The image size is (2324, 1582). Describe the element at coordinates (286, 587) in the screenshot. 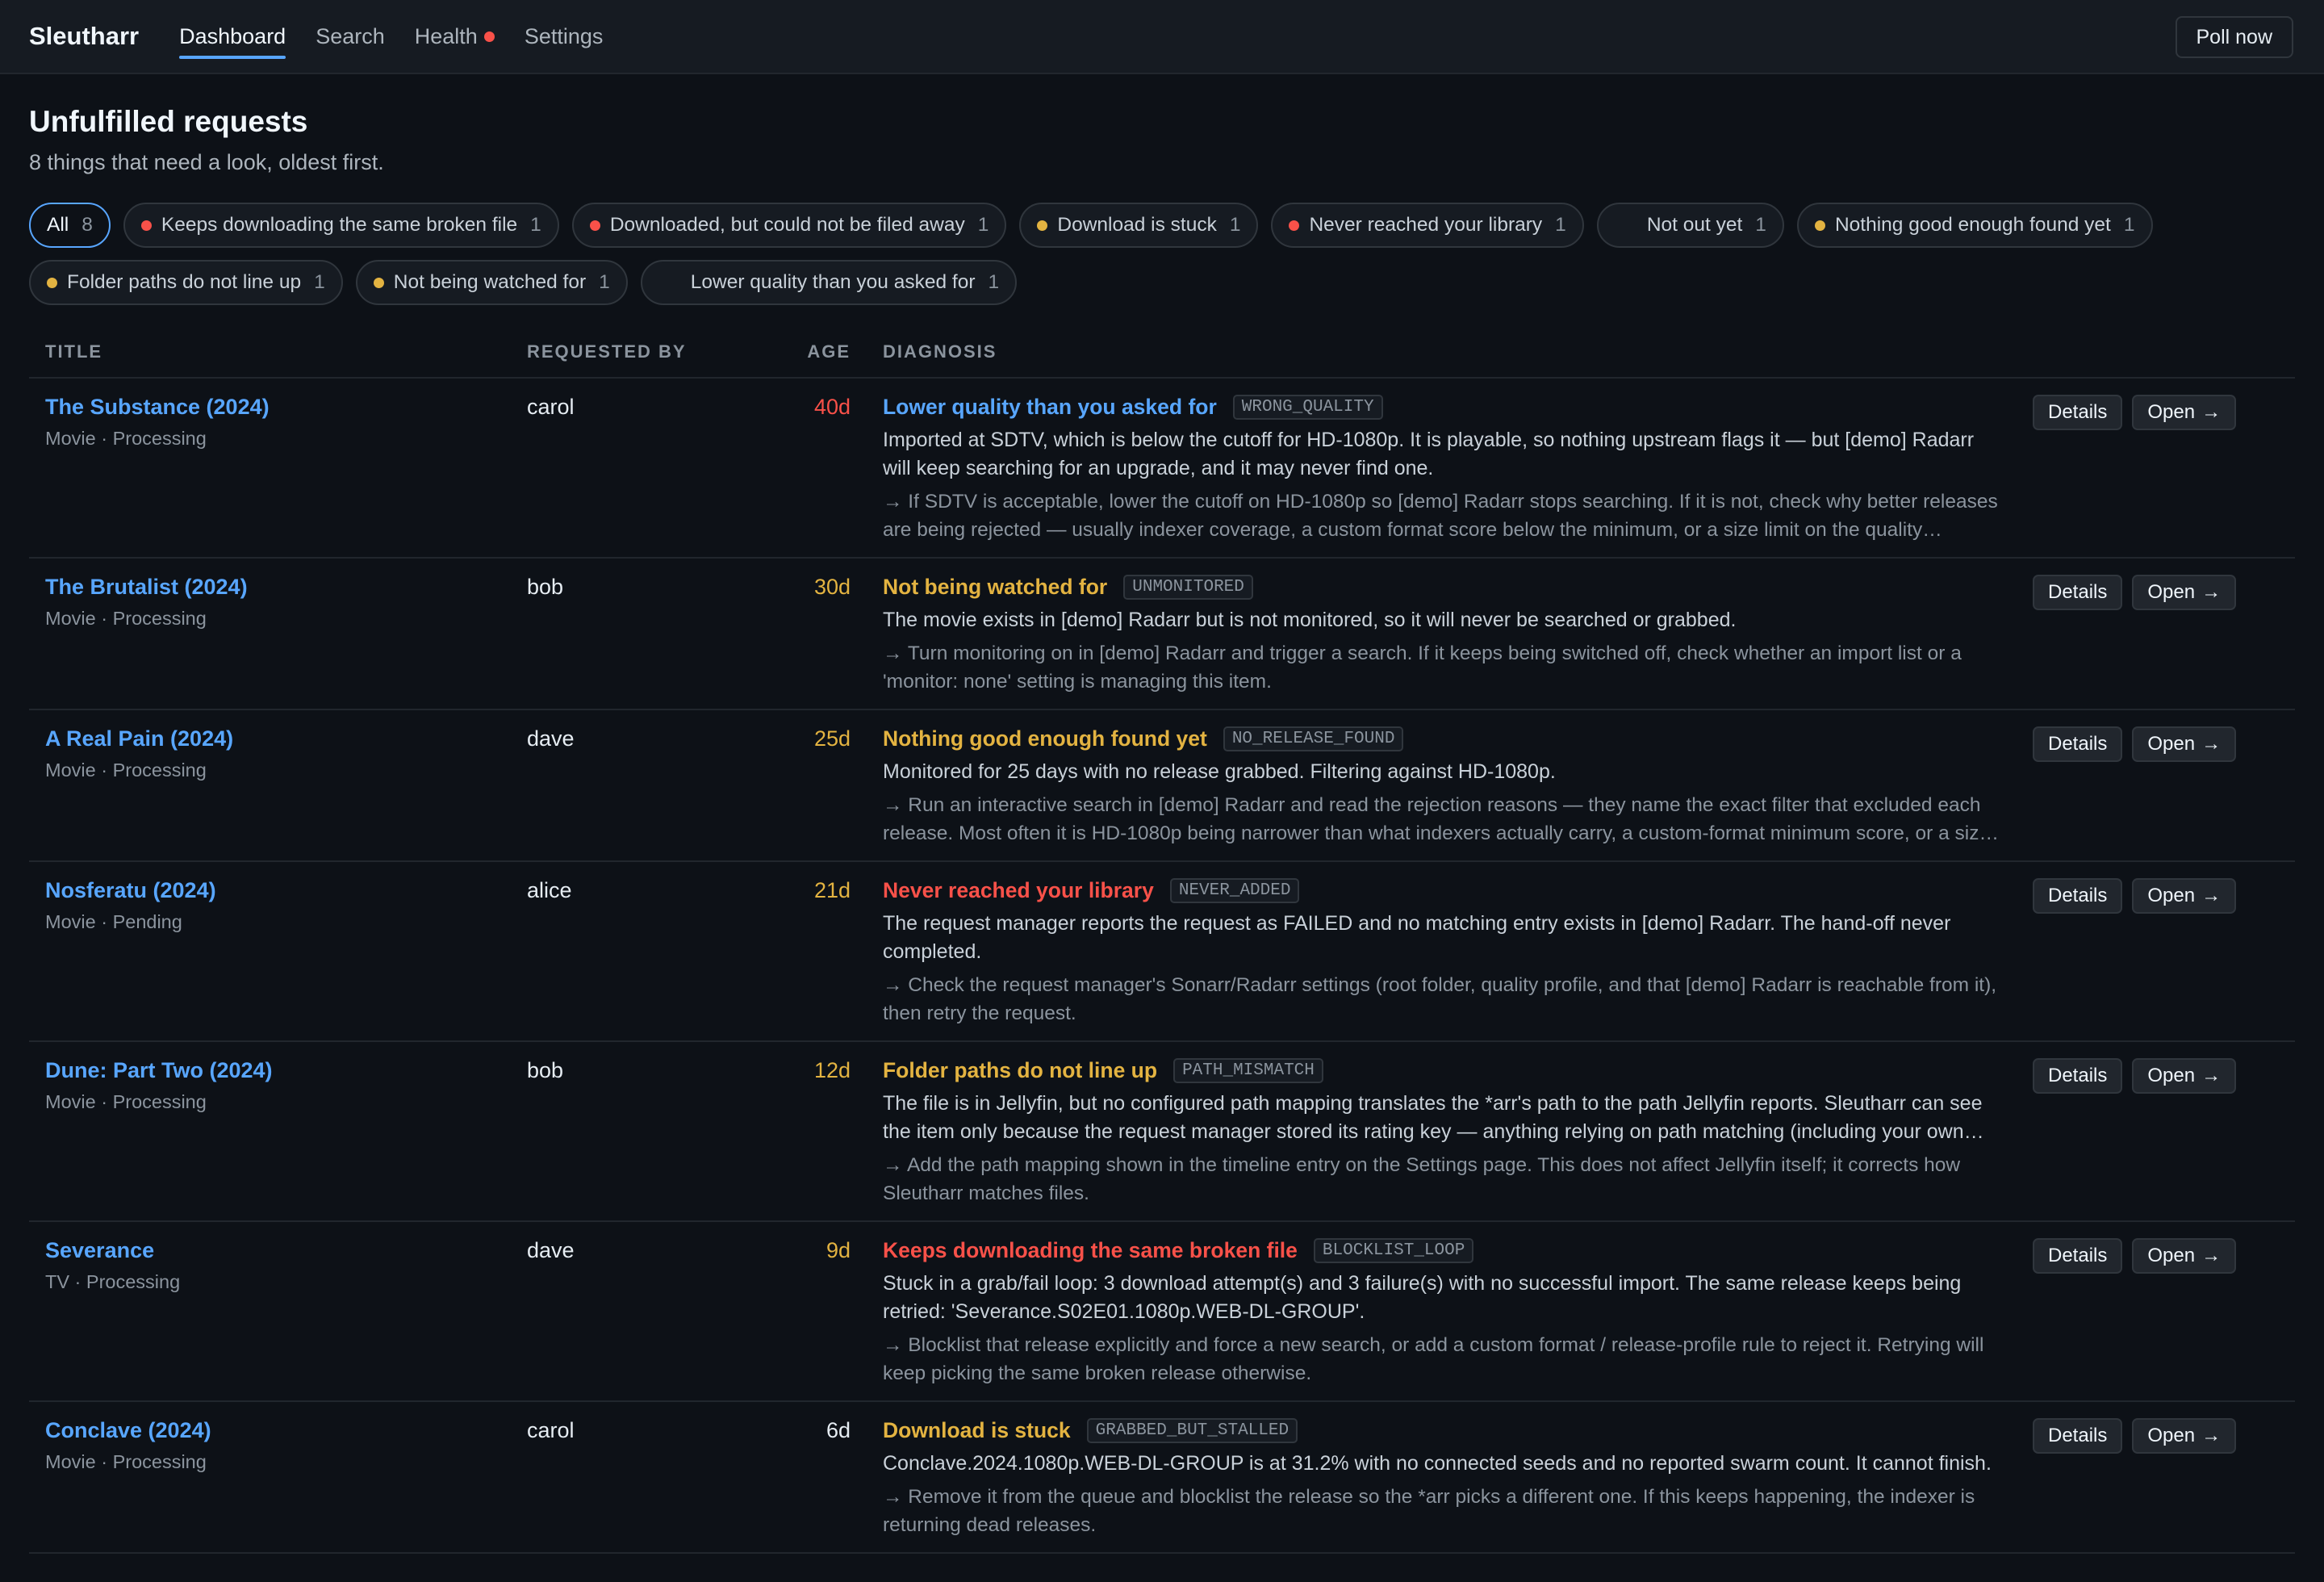

I see `request-title-link: The Brutalist (2024)` at that location.